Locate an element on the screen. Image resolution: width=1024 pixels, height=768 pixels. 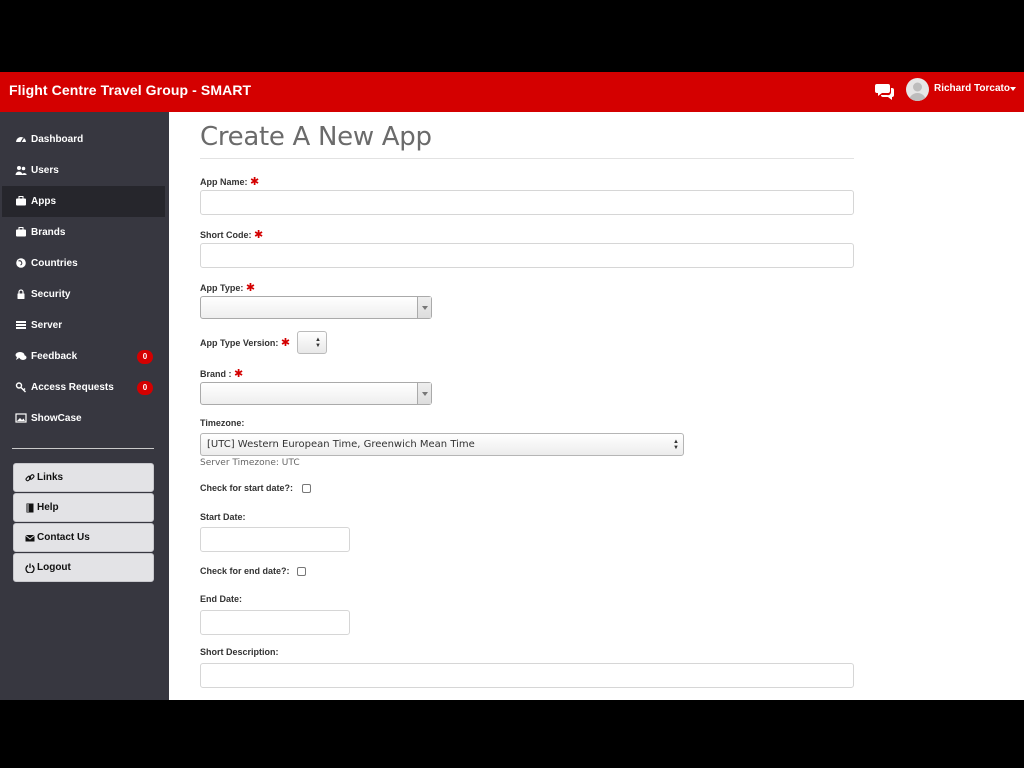
user-avatar is located at coordinates (917, 89).